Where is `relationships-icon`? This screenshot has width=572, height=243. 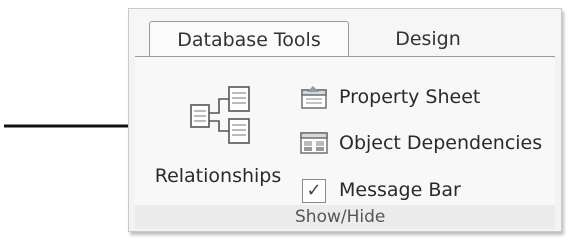 relationships-icon is located at coordinates (220, 115).